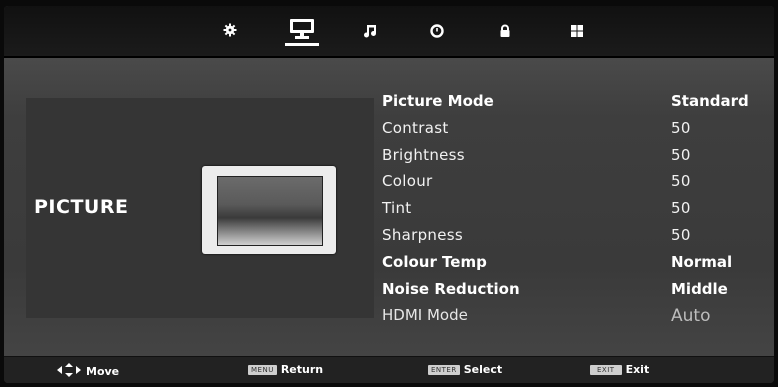  Describe the element at coordinates (451, 289) in the screenshot. I see `menu-item-label: Noise Reduction` at that location.